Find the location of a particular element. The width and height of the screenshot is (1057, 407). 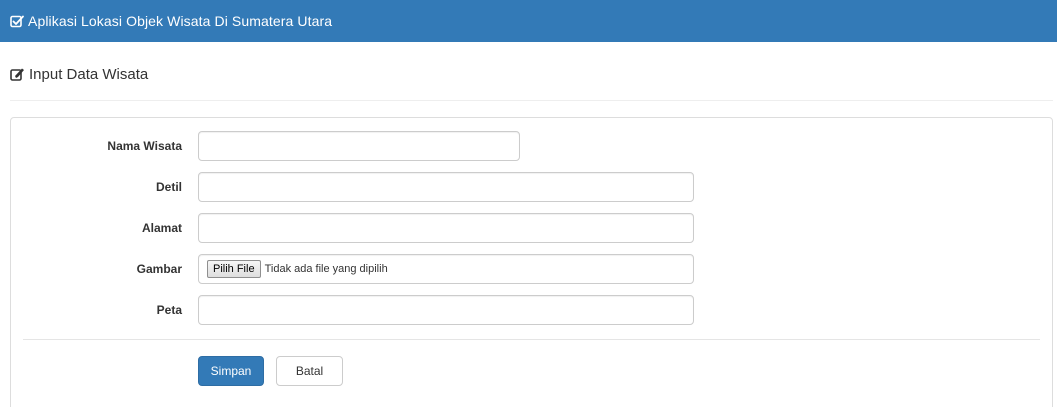

heading-divider is located at coordinates (531, 100).